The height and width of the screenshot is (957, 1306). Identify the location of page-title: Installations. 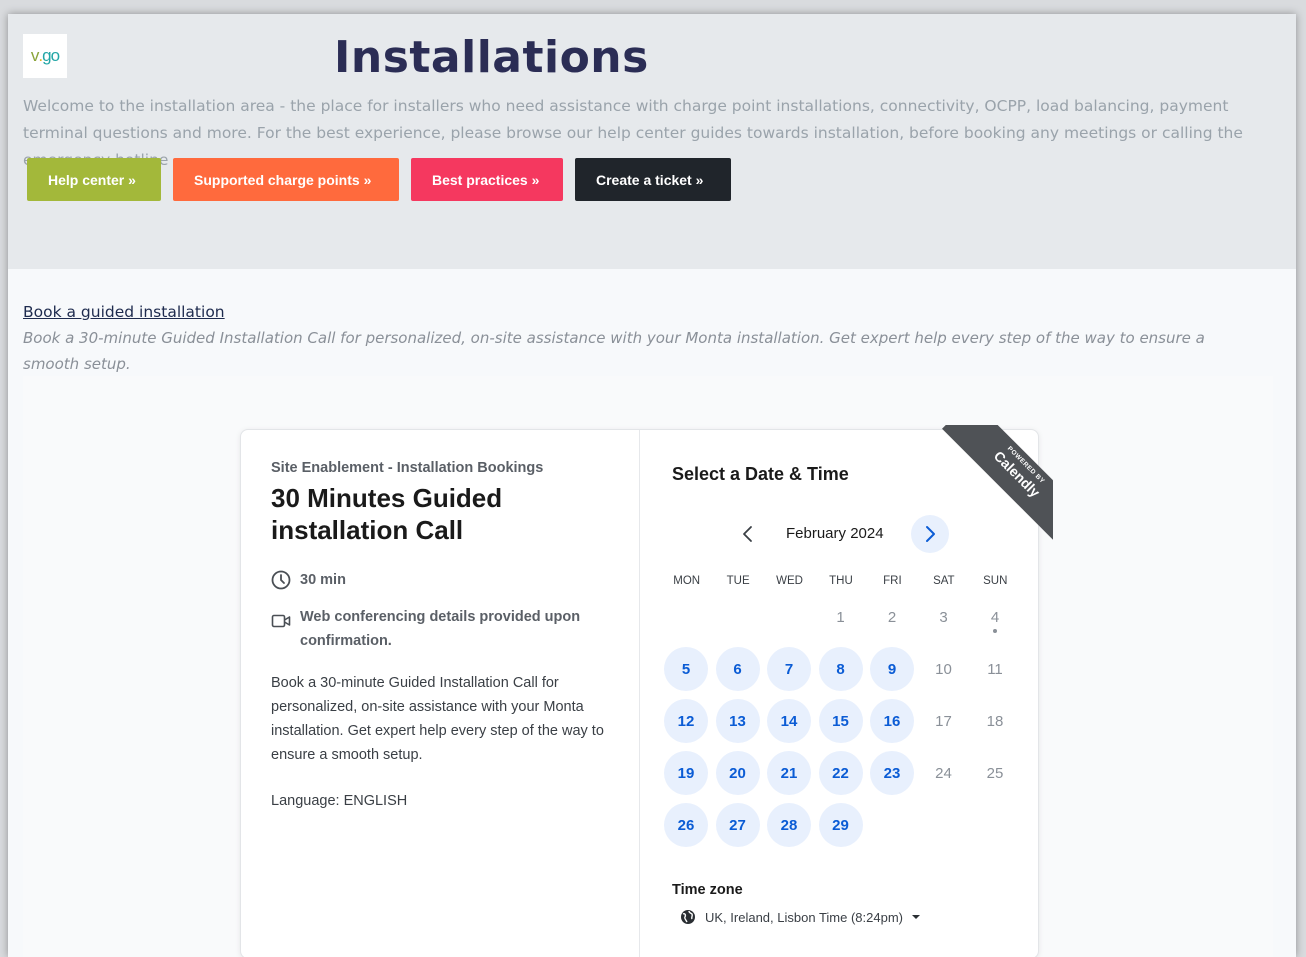
(491, 57).